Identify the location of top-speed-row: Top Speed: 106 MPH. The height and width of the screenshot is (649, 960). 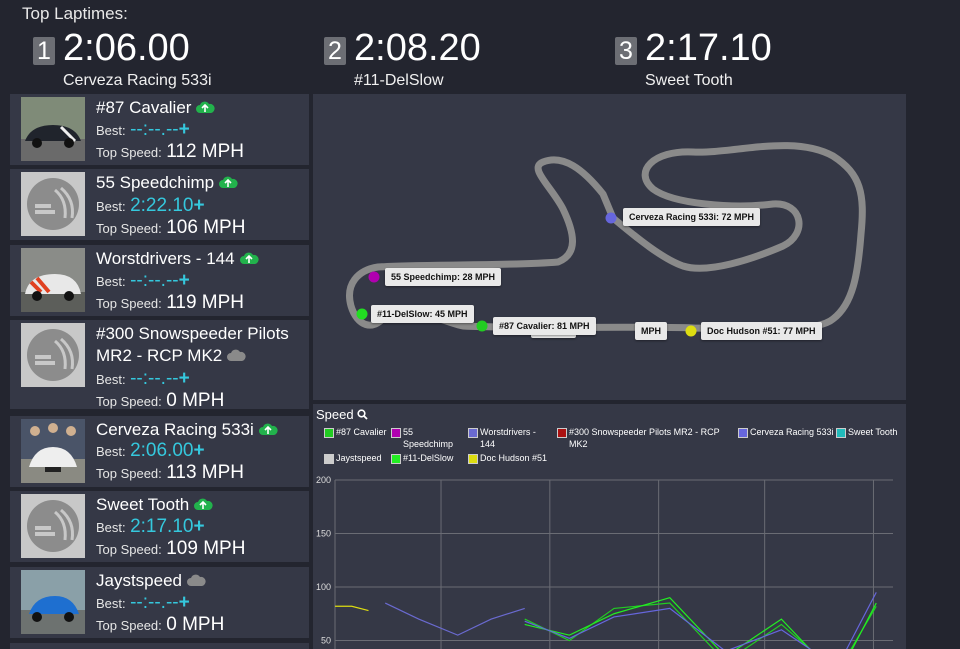
(170, 228).